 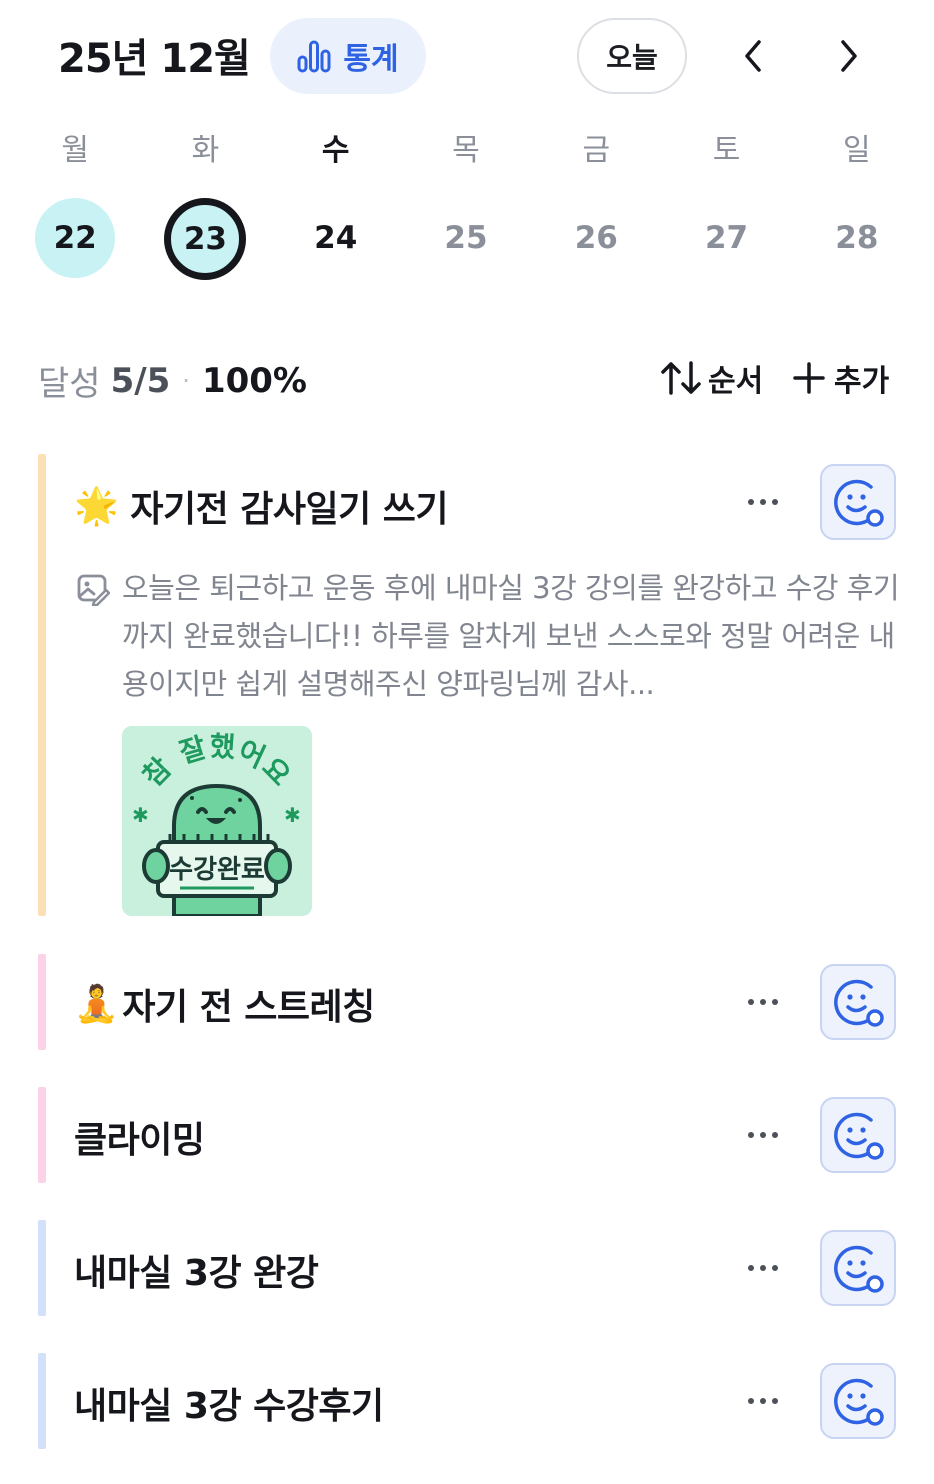 What do you see at coordinates (857, 150) in the screenshot?
I see `day-of-week: 일` at bounding box center [857, 150].